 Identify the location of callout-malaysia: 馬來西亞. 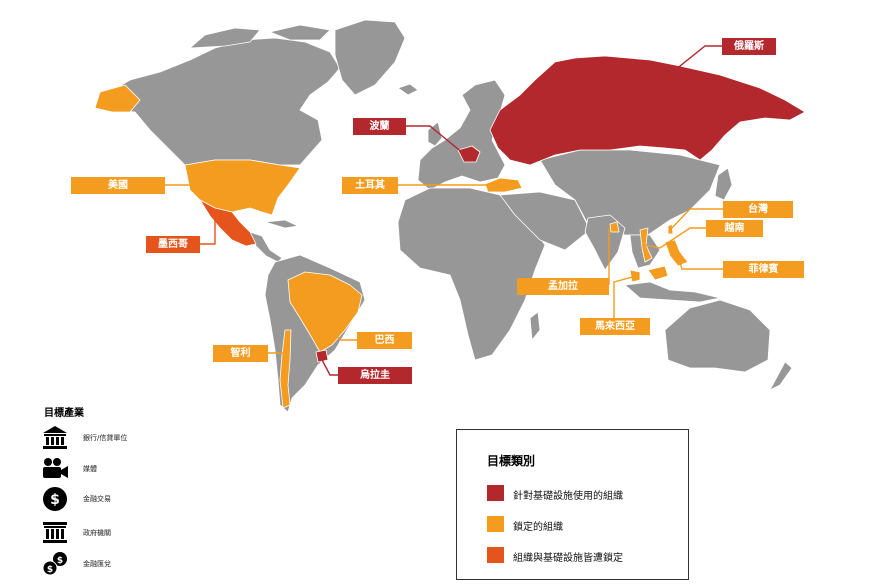
(615, 326).